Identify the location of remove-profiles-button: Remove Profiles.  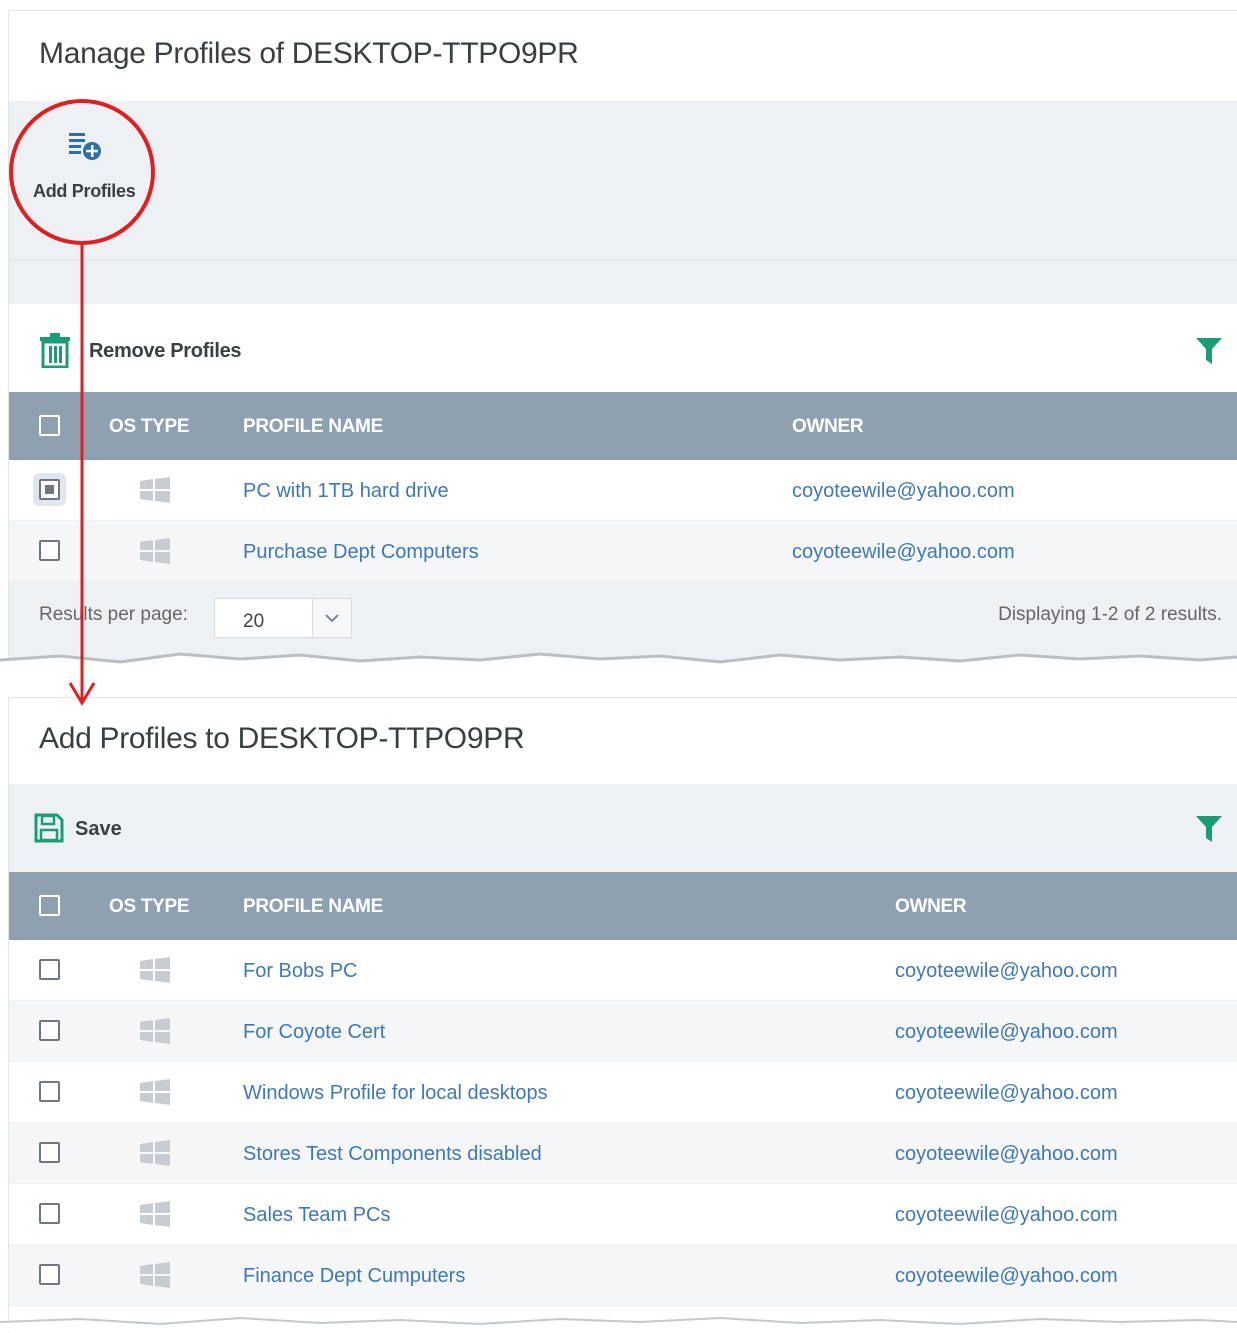
(159, 350).